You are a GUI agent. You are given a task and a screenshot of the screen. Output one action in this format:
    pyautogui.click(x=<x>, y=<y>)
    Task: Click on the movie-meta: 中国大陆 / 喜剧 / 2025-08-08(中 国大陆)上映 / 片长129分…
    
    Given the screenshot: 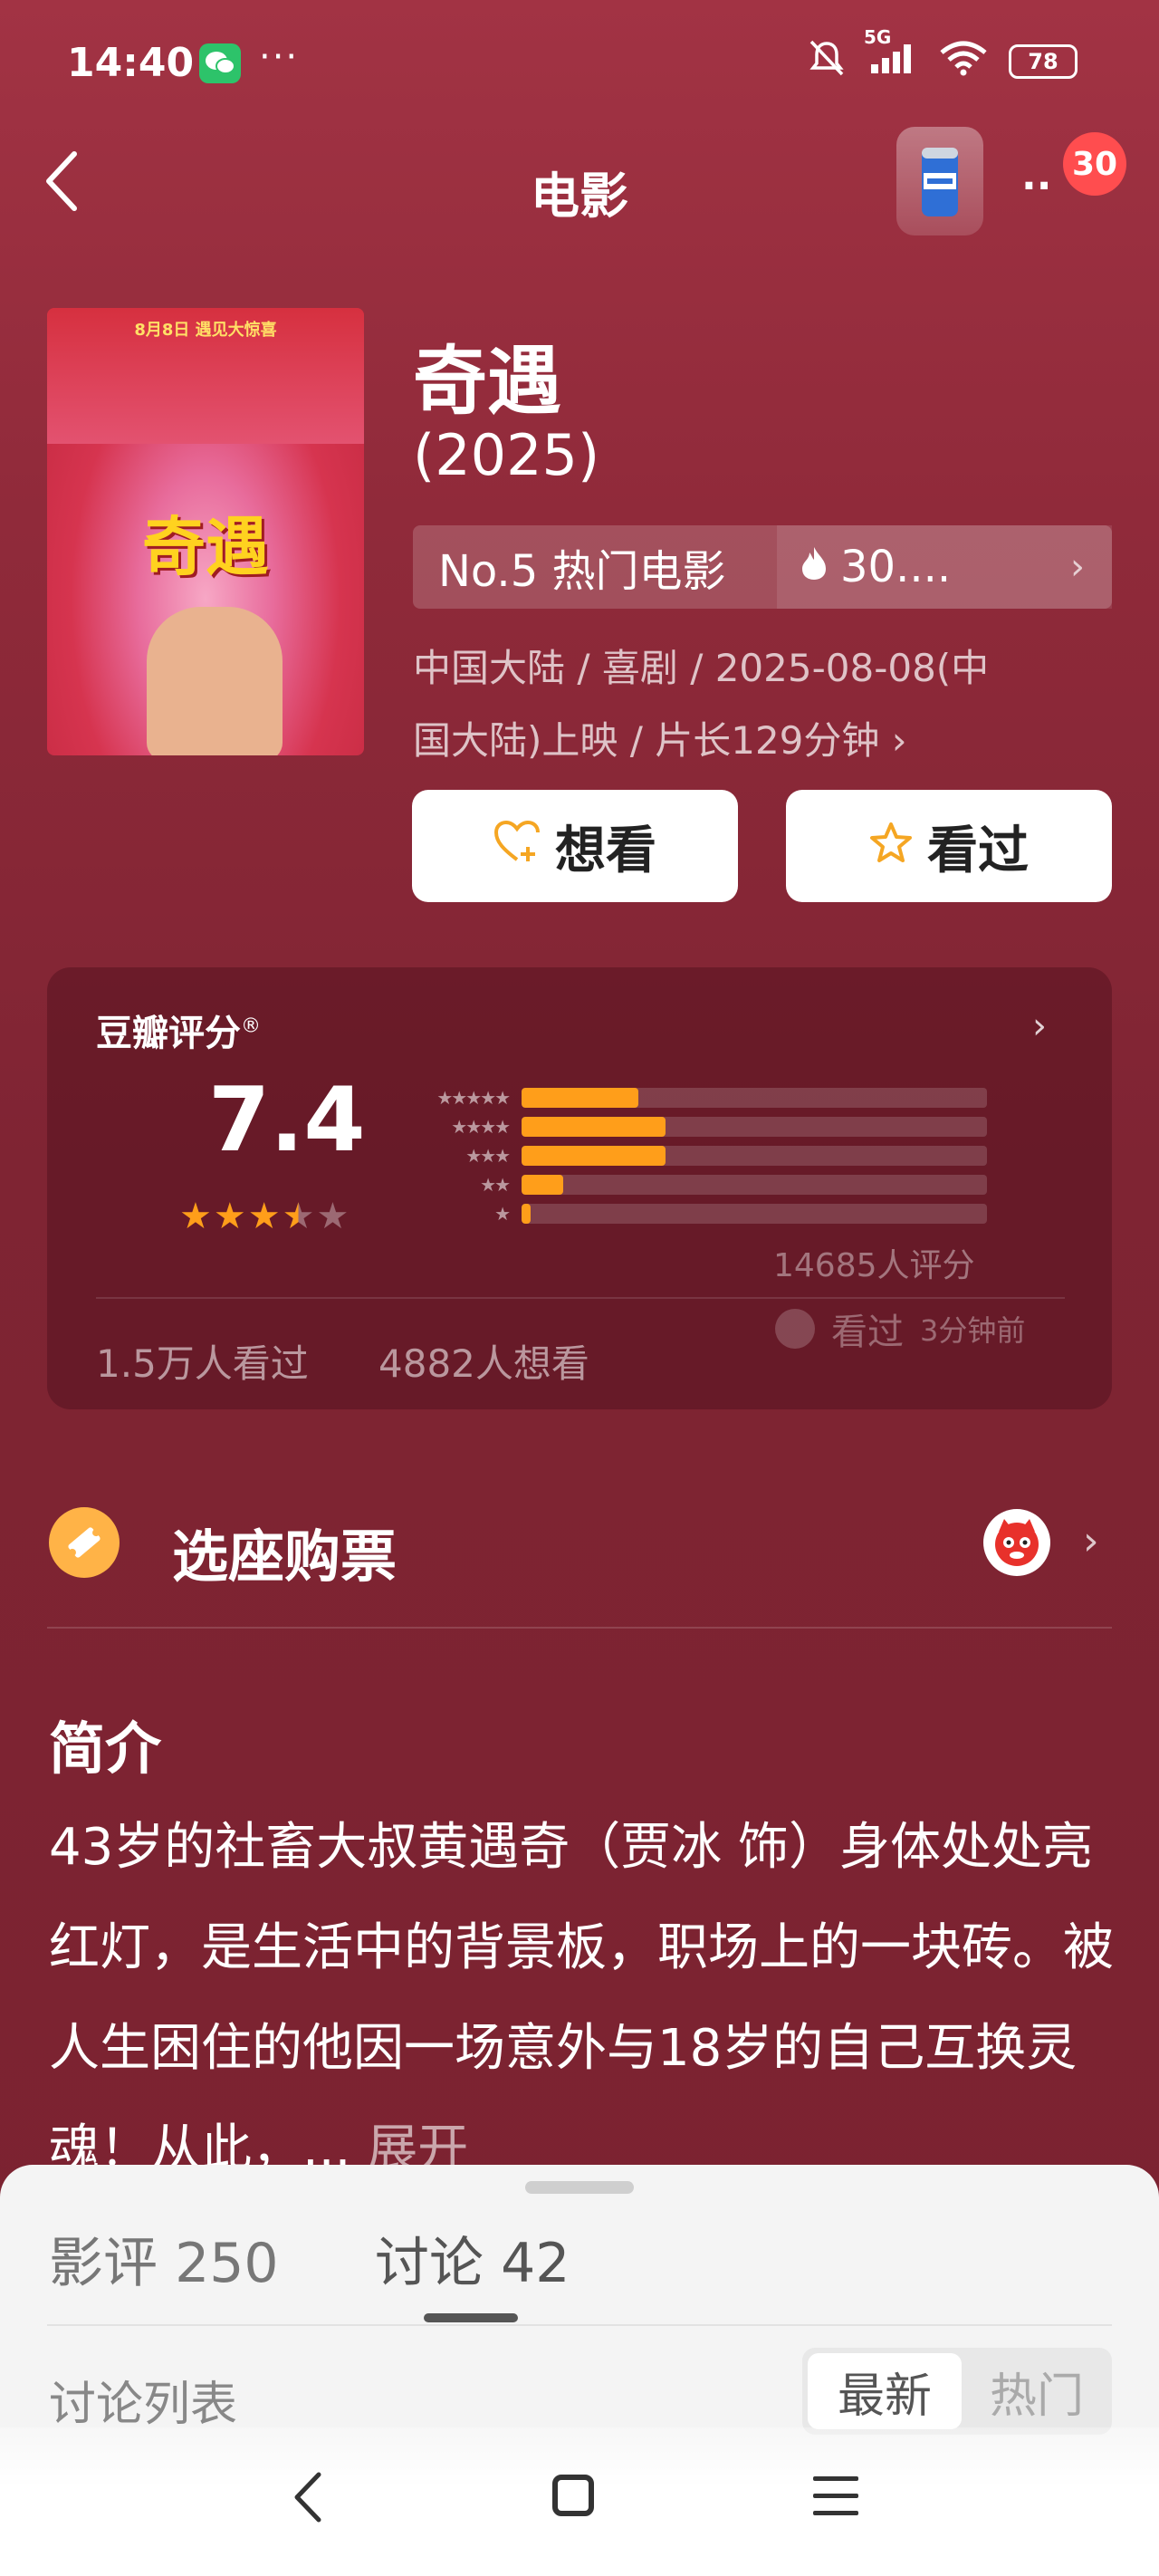 What is the action you would take?
    pyautogui.click(x=757, y=704)
    